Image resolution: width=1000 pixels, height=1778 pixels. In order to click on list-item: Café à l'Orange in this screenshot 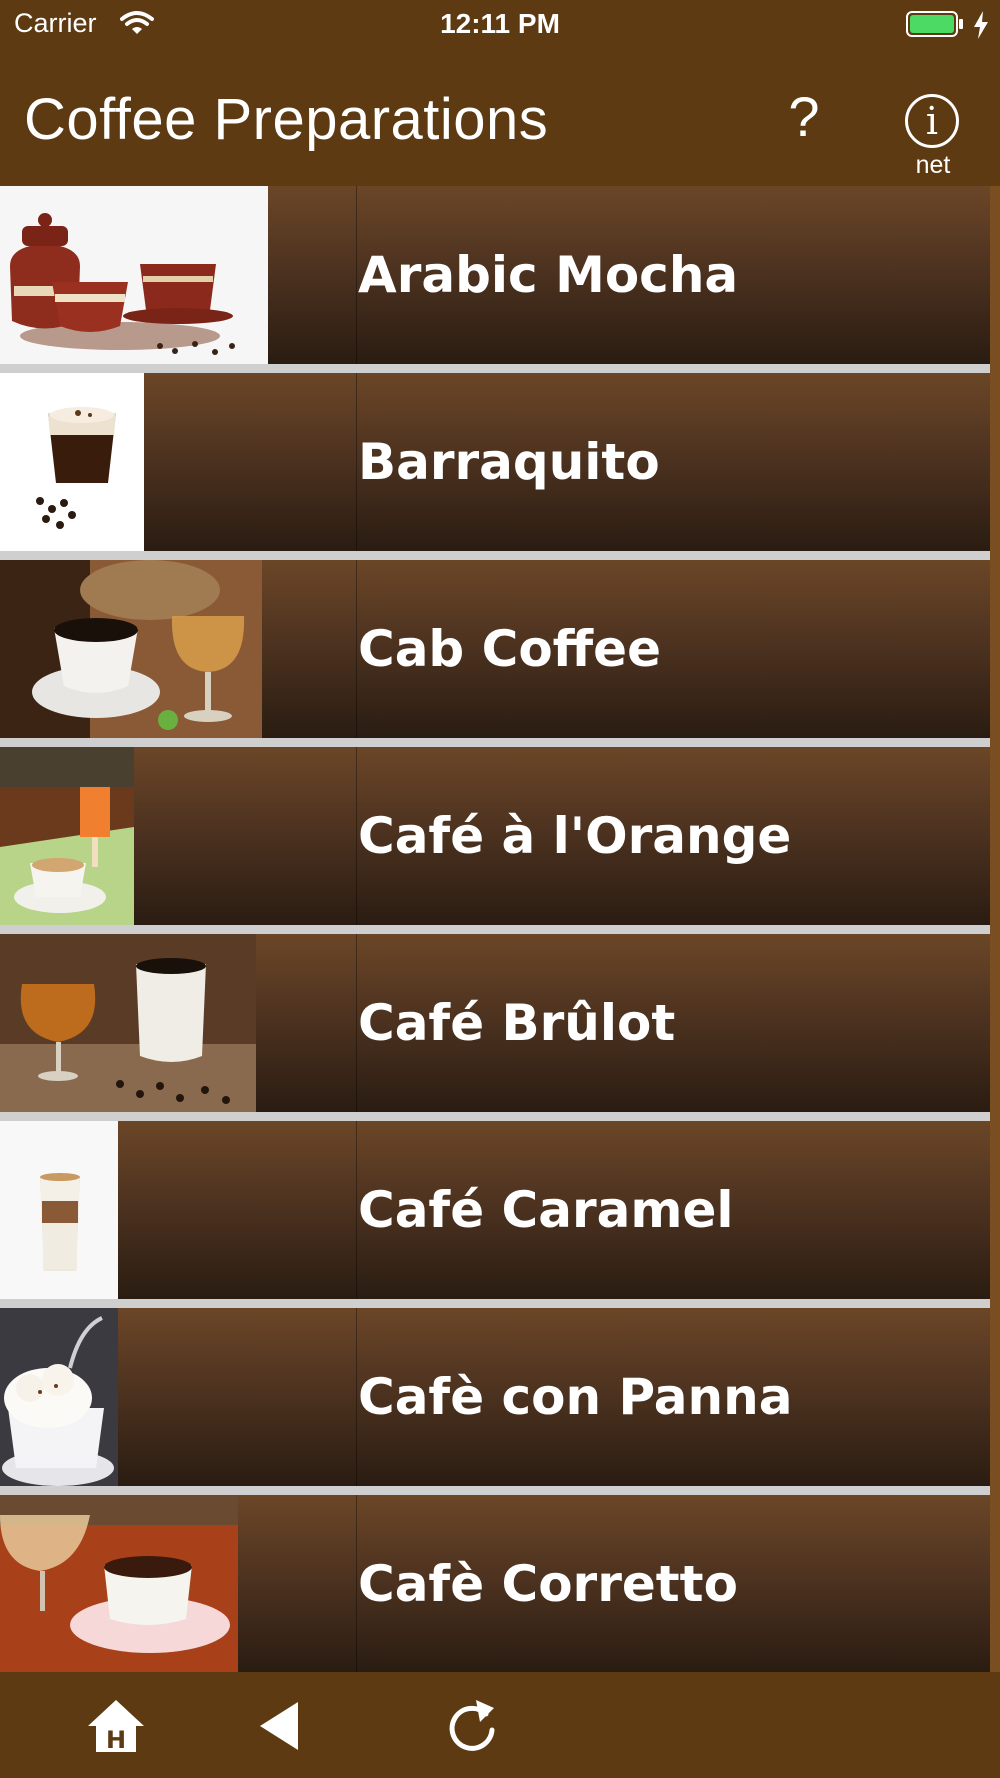, I will do `click(495, 836)`.